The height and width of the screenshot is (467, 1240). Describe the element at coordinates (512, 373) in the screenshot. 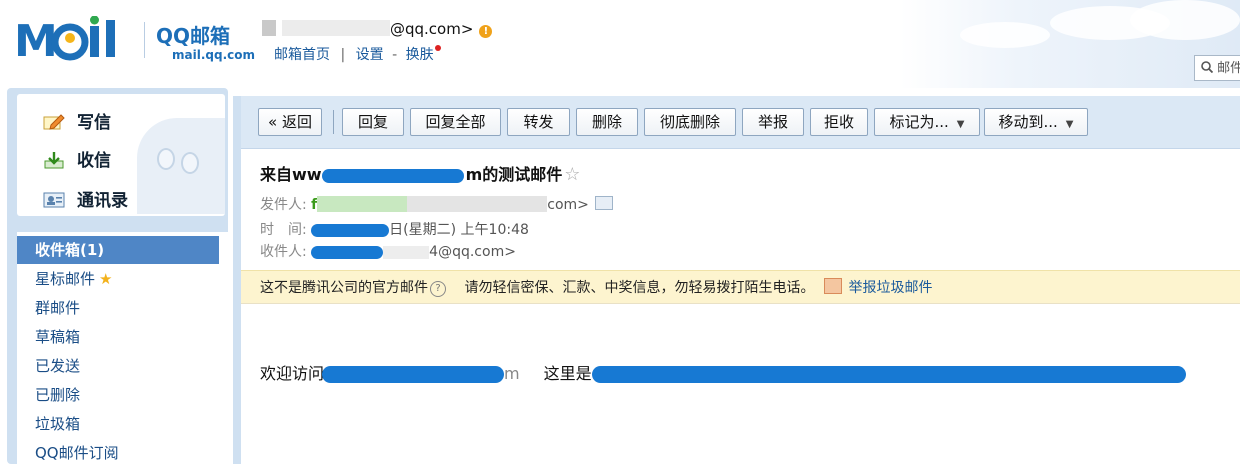

I see `body-fragment: m` at that location.